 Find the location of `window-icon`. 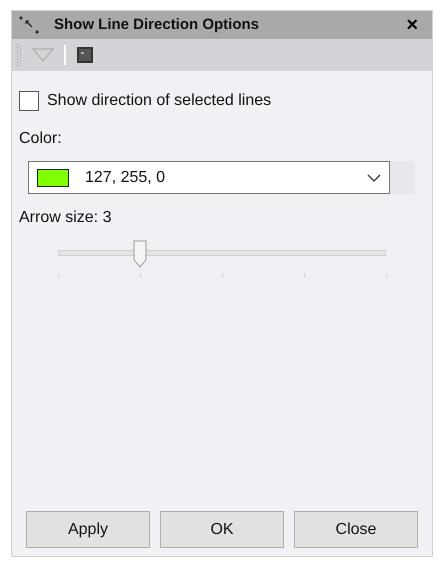

window-icon is located at coordinates (85, 55).